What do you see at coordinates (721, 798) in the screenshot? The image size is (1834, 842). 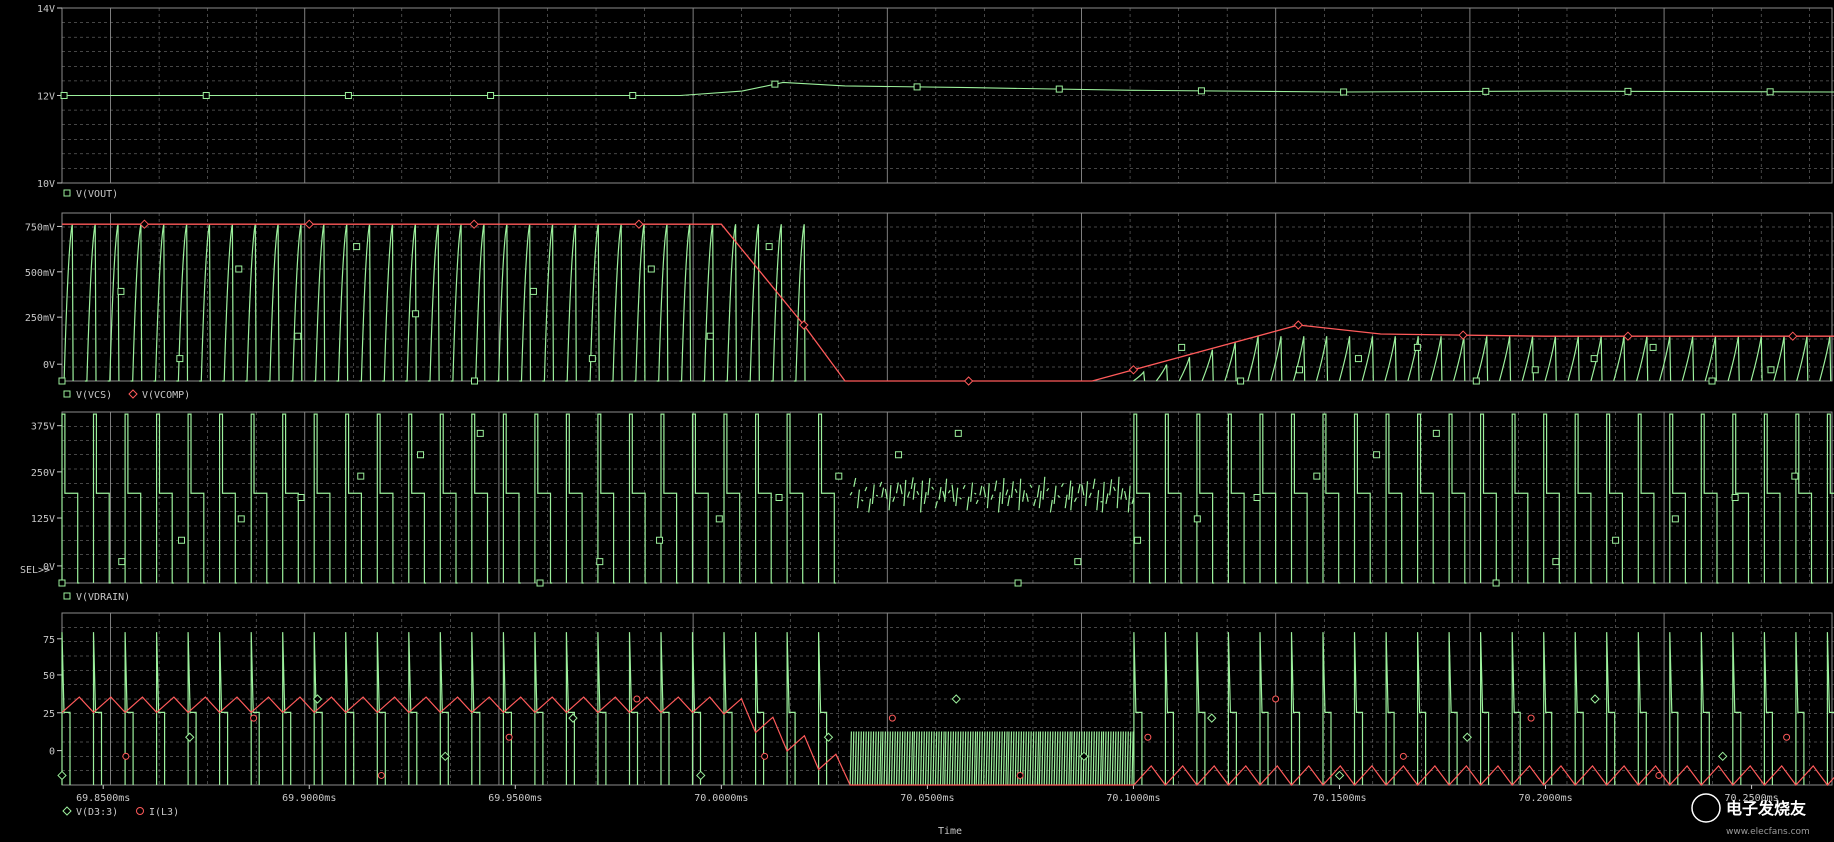 I see `x-tick-label: 70.0000ms` at bounding box center [721, 798].